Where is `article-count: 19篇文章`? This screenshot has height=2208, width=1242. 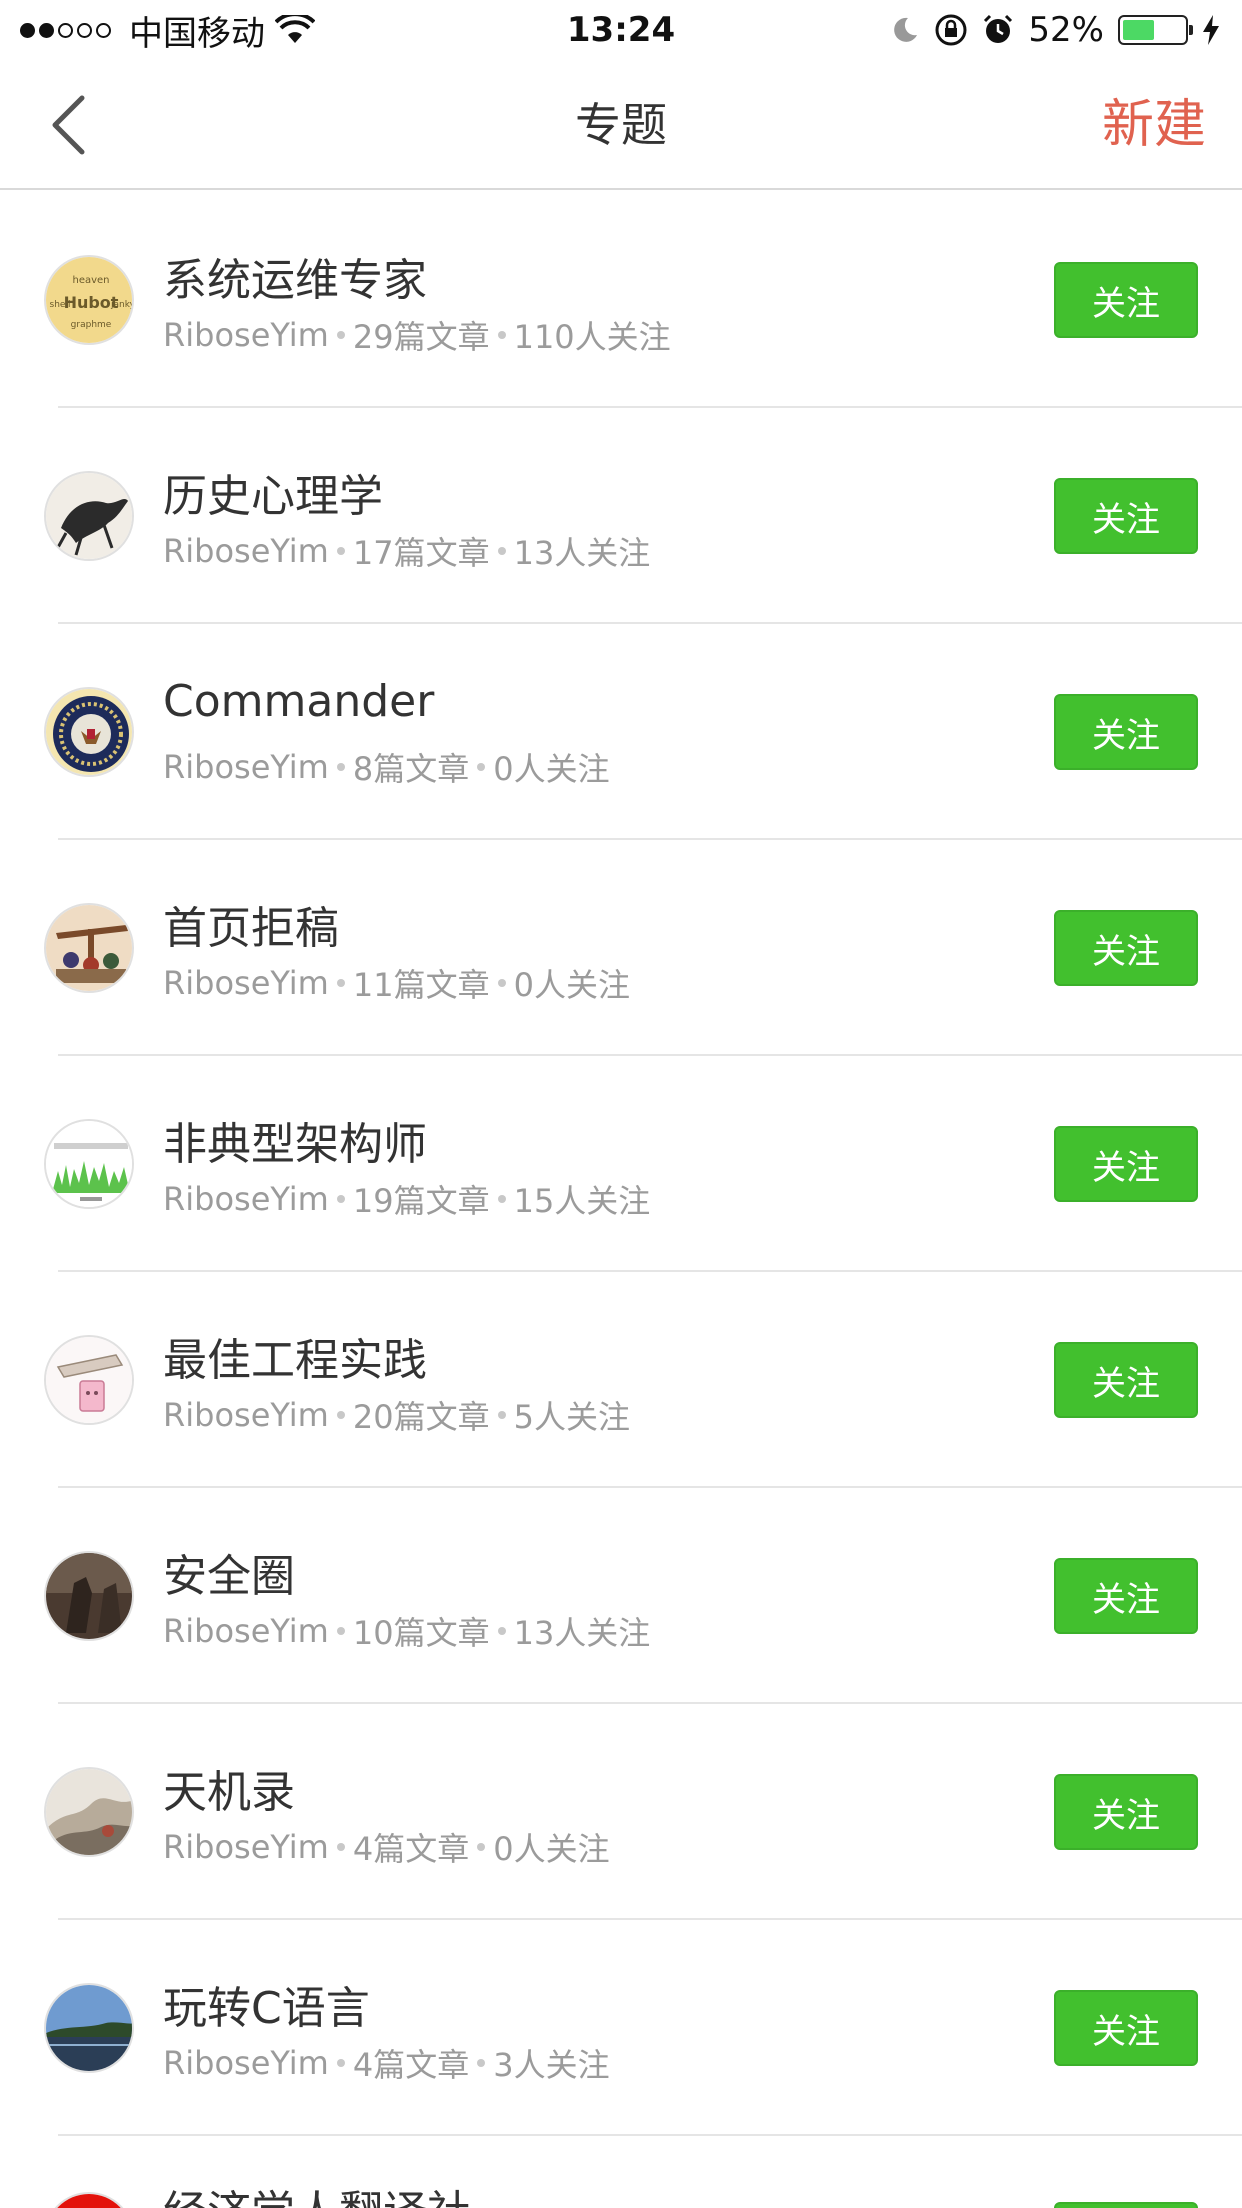 article-count: 19篇文章 is located at coordinates (421, 1201).